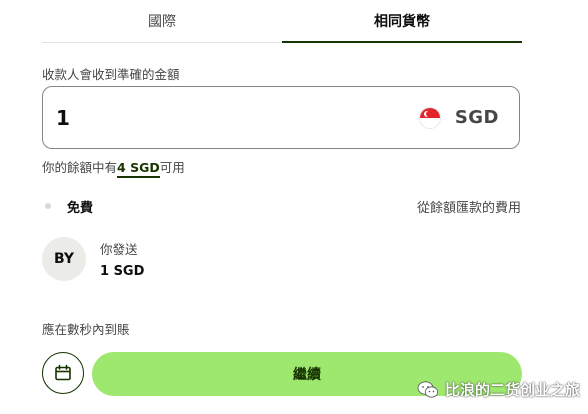  I want to click on transfer-type-tabs: 國際 相同貨幣, so click(282, 21).